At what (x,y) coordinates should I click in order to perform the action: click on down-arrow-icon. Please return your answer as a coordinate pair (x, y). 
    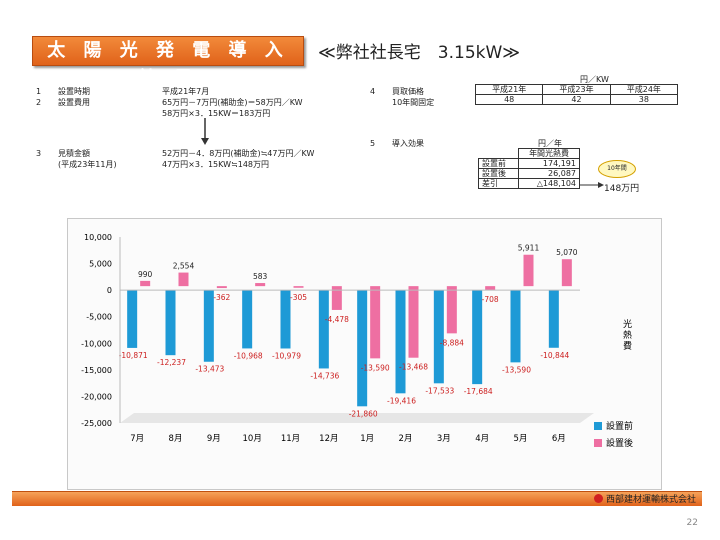
    Looking at the image, I should click on (205, 131).